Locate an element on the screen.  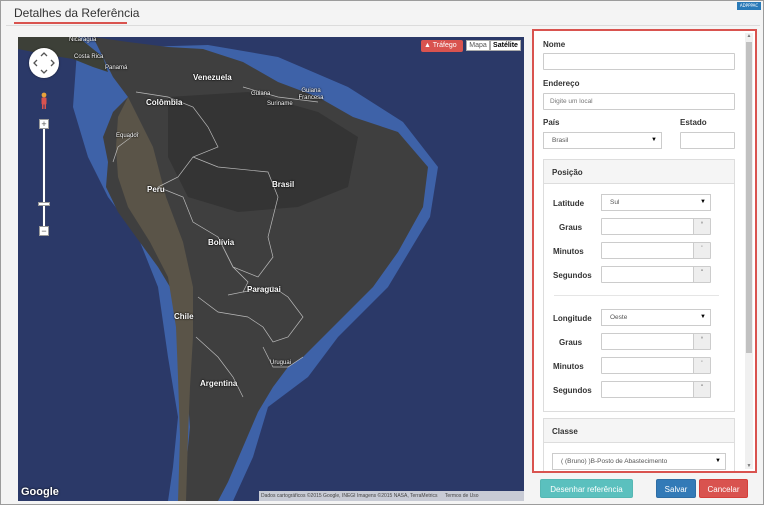
estado-input is located at coordinates (707, 140).